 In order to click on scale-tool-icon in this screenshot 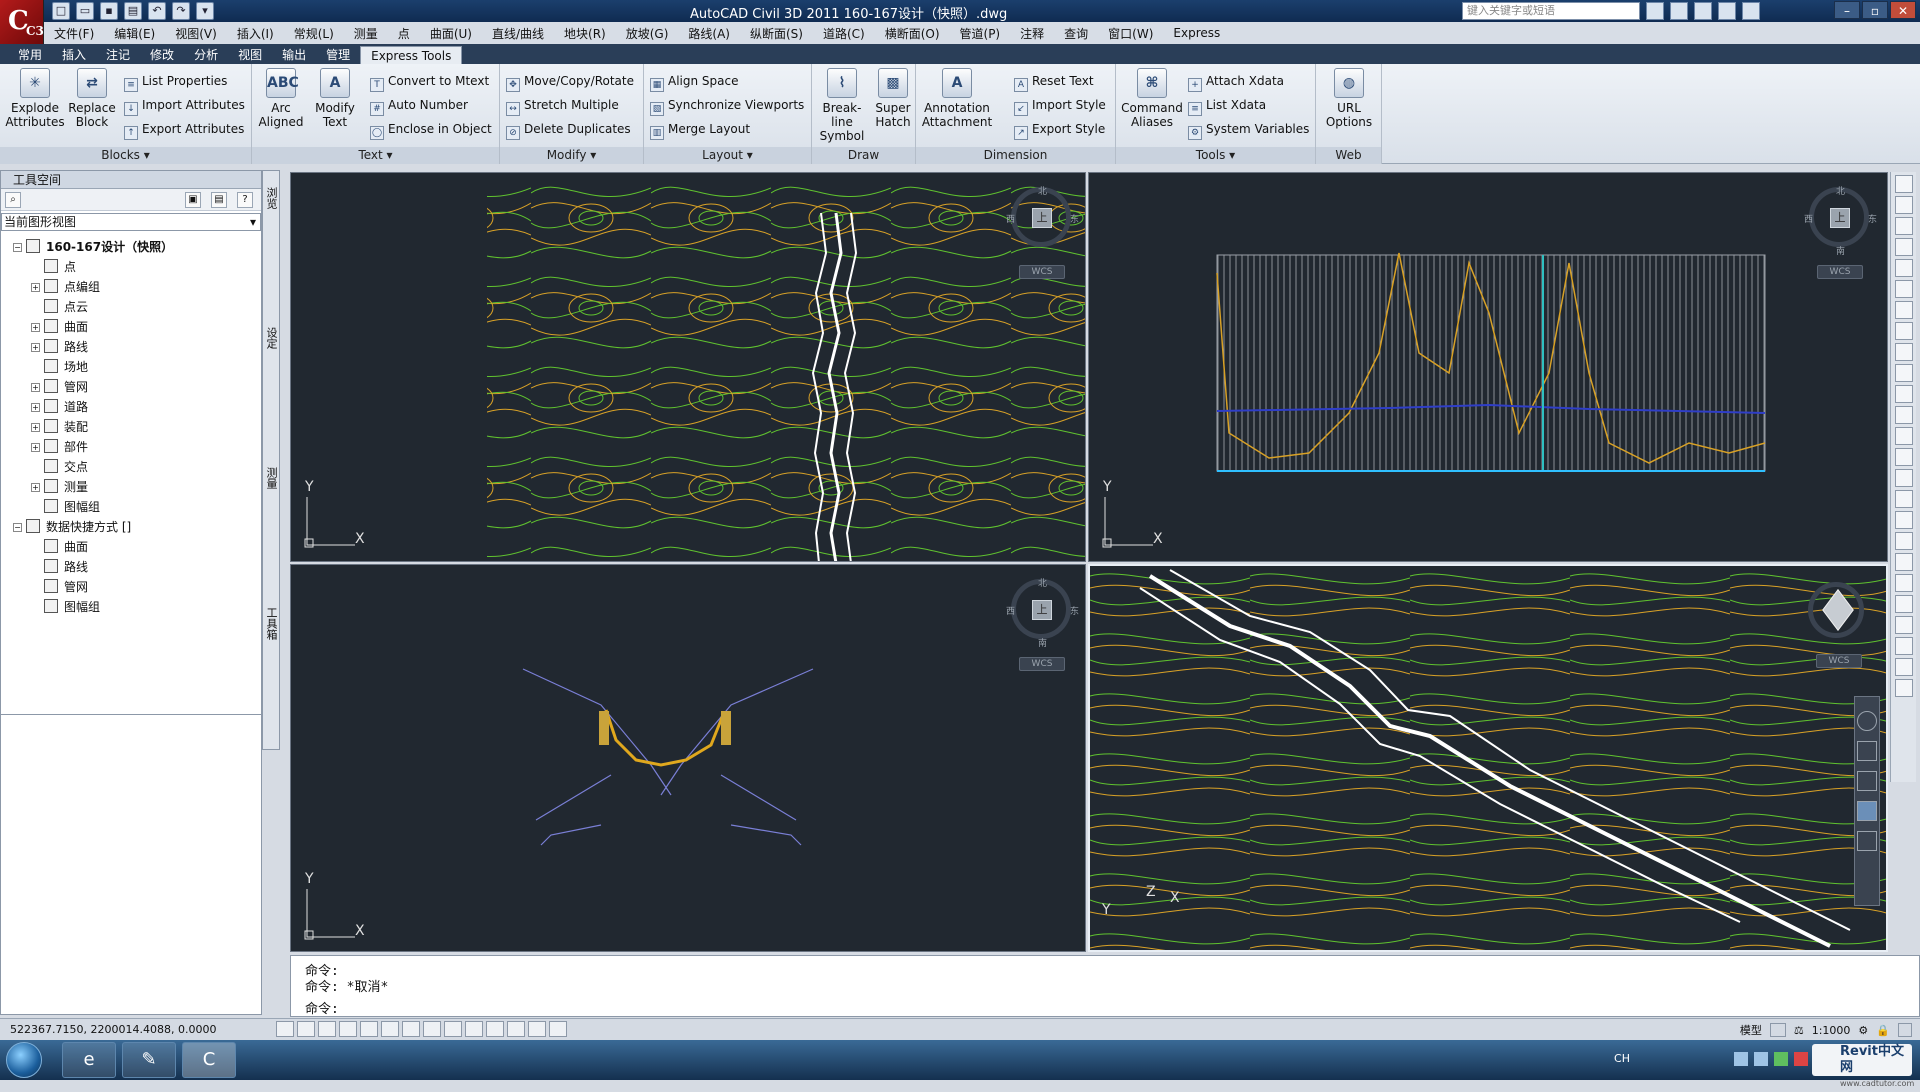, I will do `click(1903, 520)`.